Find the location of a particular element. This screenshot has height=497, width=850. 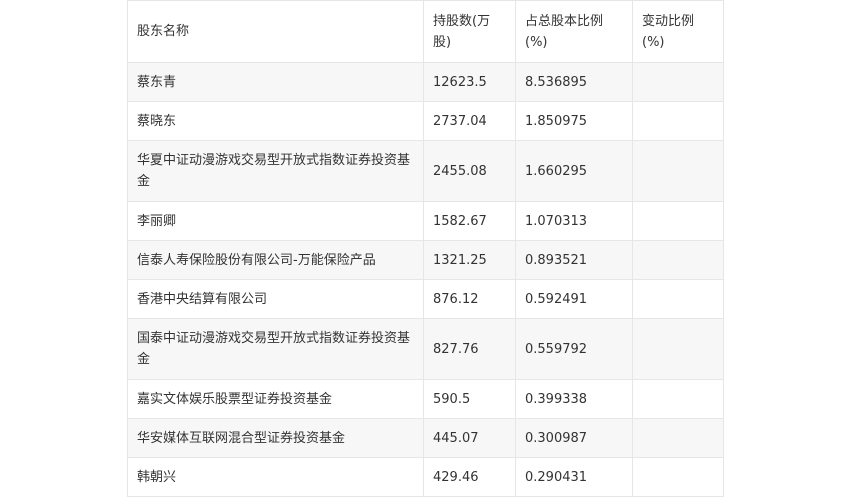

ratio-cell: 8.536895 is located at coordinates (574, 82).